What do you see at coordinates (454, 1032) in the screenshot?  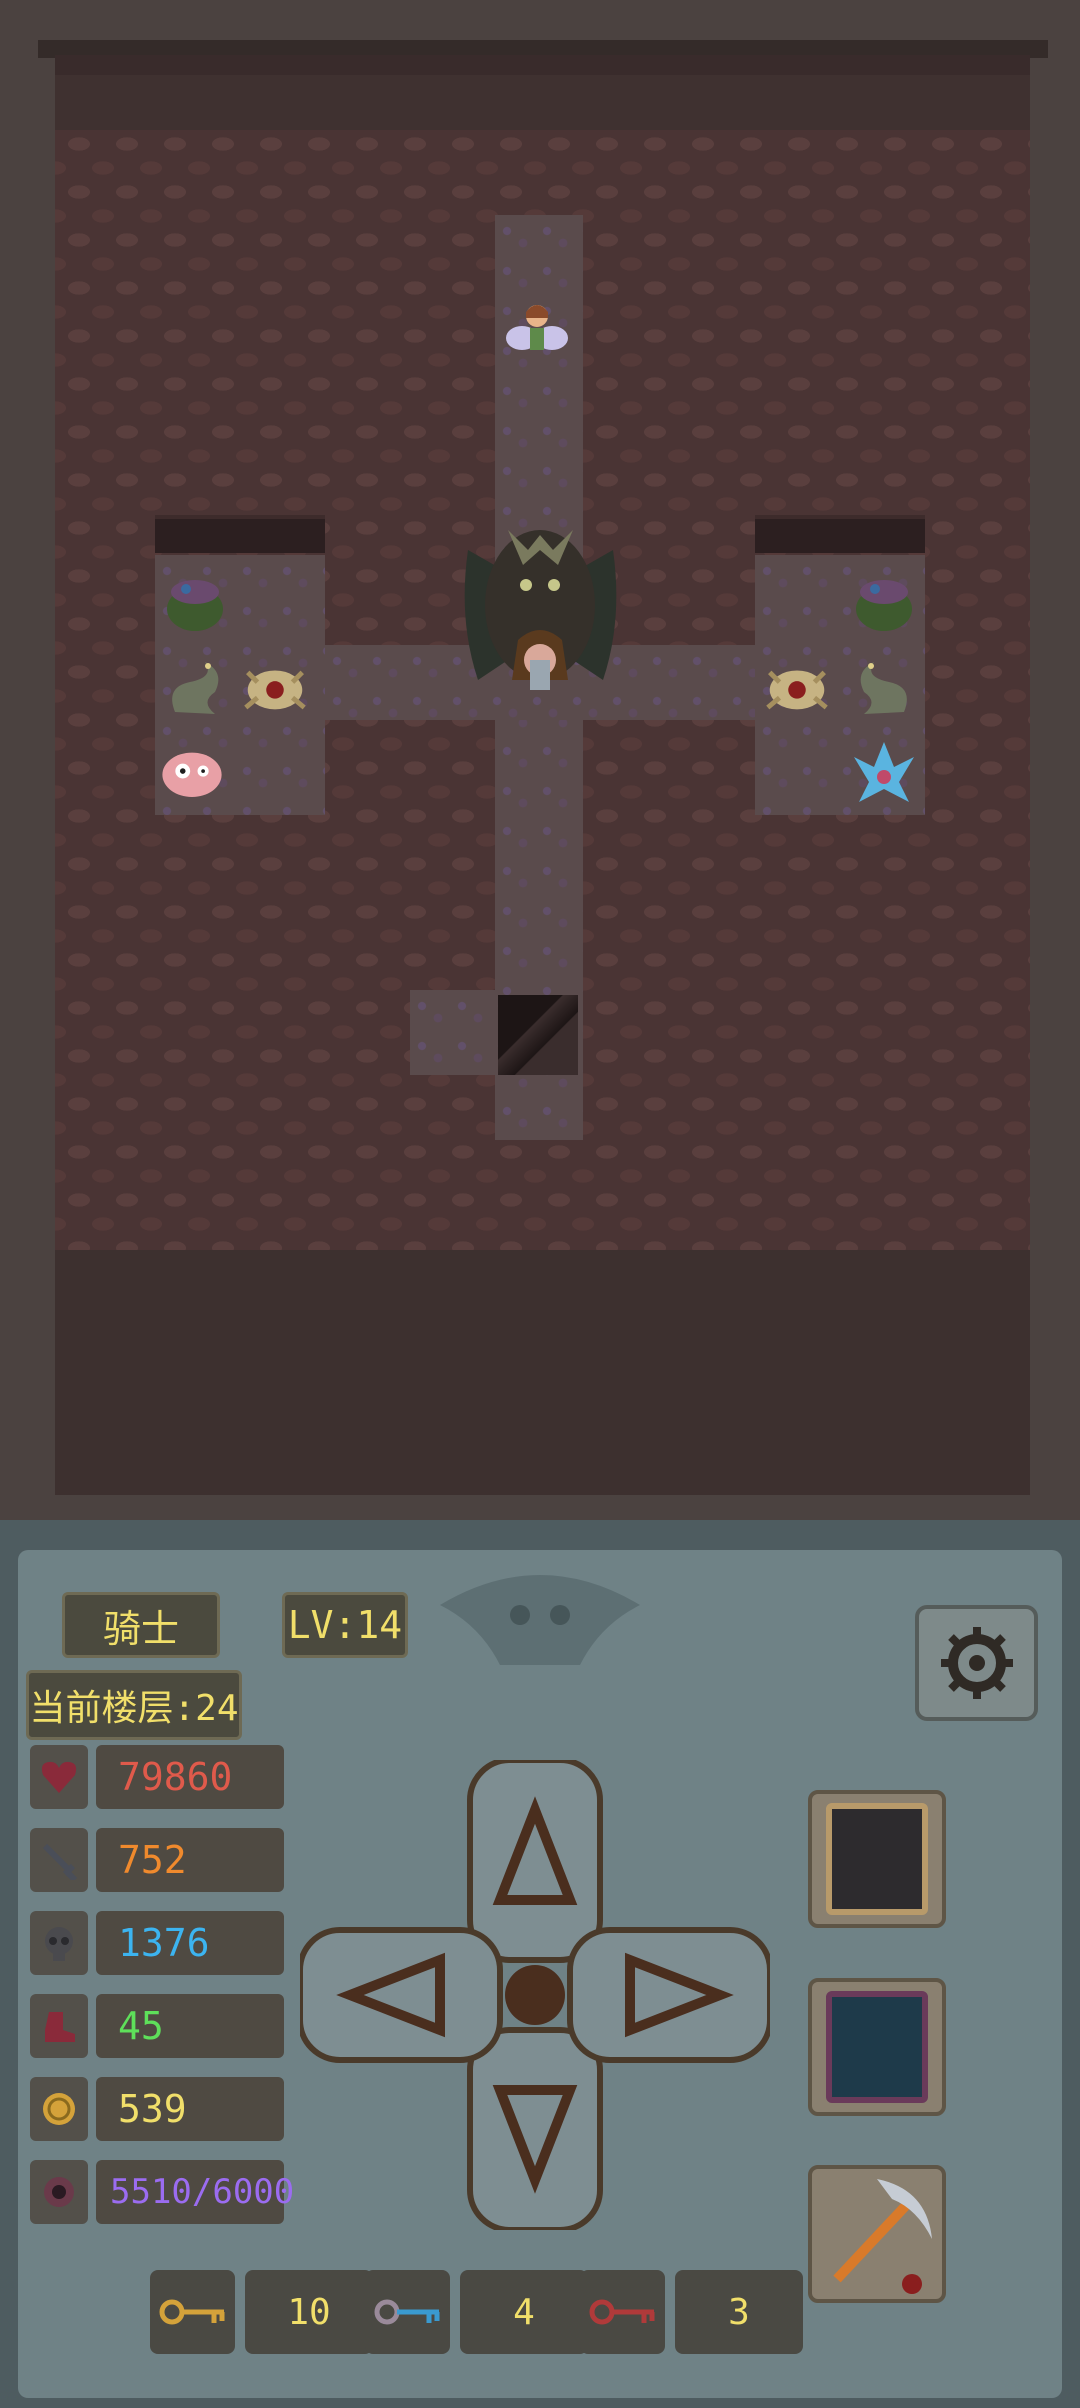 I see `lower-side-floor` at bounding box center [454, 1032].